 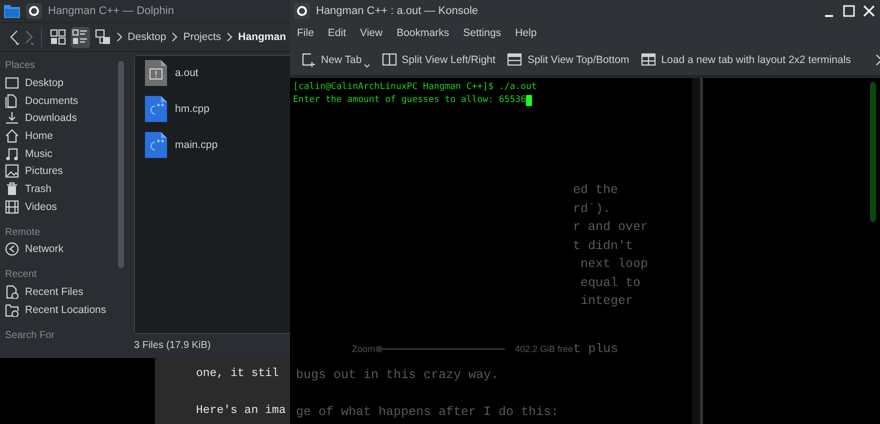 I want to click on see-through-text: rd`)., so click(x=592, y=209).